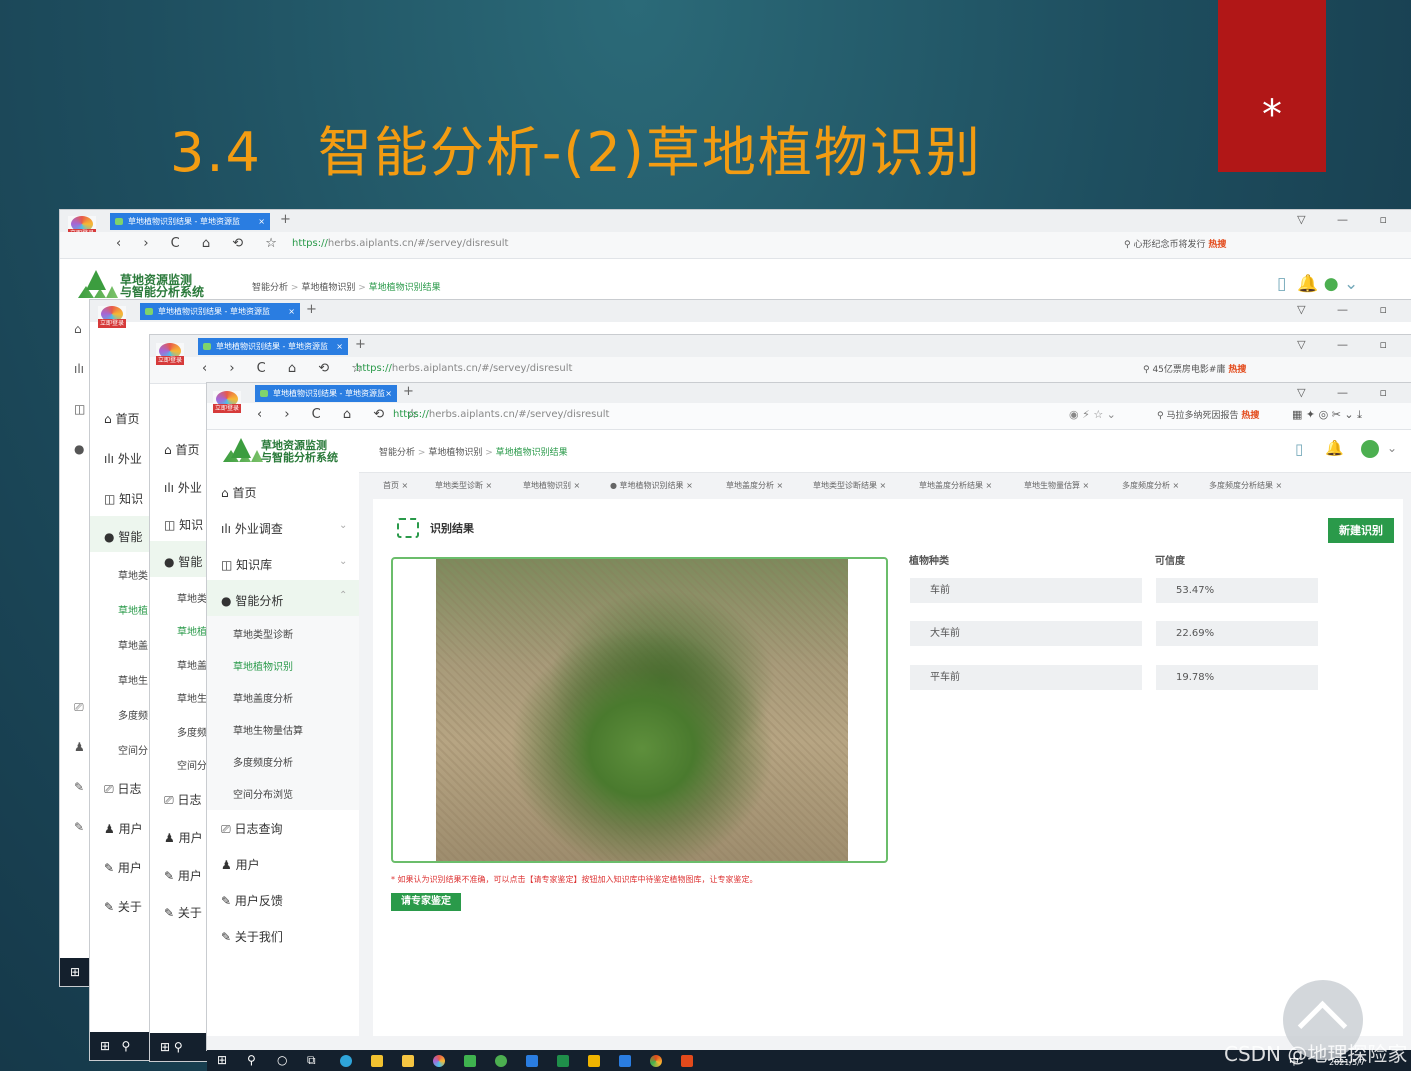 The height and width of the screenshot is (1071, 1411). I want to click on sidebar-item-knowledge: ◫ 知识库, so click(246, 564).